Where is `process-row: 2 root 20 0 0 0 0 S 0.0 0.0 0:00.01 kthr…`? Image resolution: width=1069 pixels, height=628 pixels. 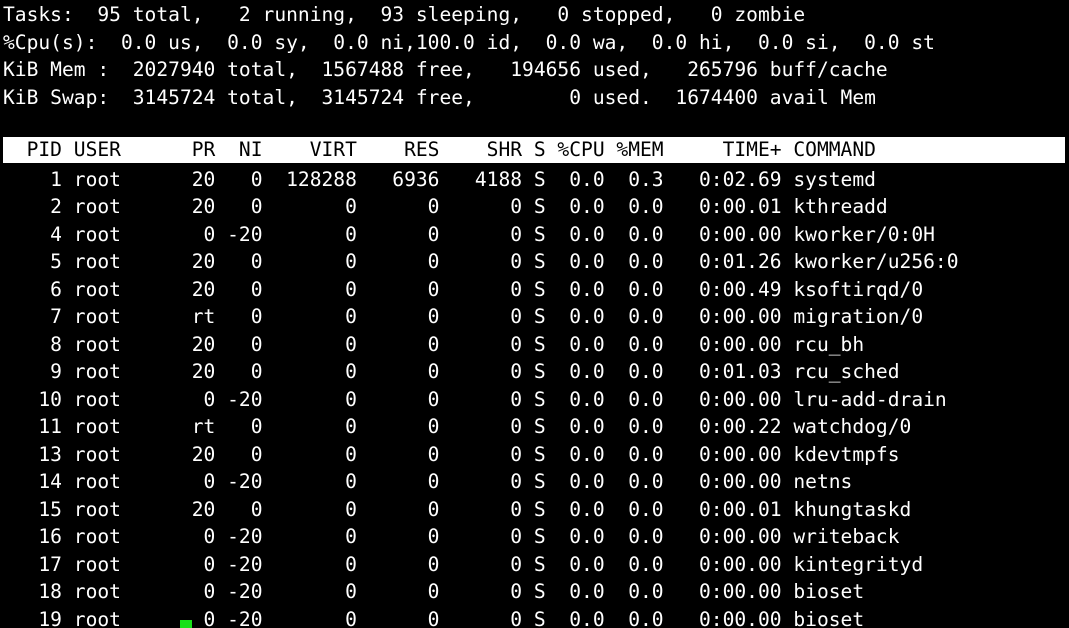
process-row: 2 root 20 0 0 0 0 S 0.0 0.0 0:00.01 kthr… is located at coordinates (445, 207).